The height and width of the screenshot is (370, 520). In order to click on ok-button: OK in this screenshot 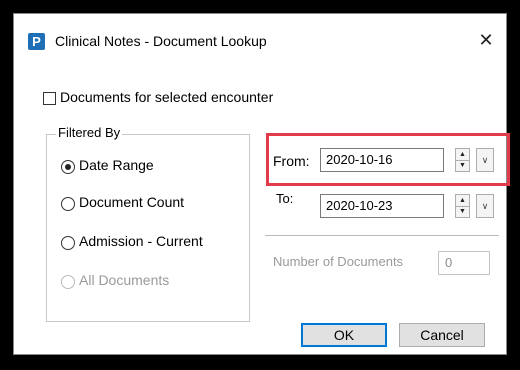, I will do `click(344, 335)`.